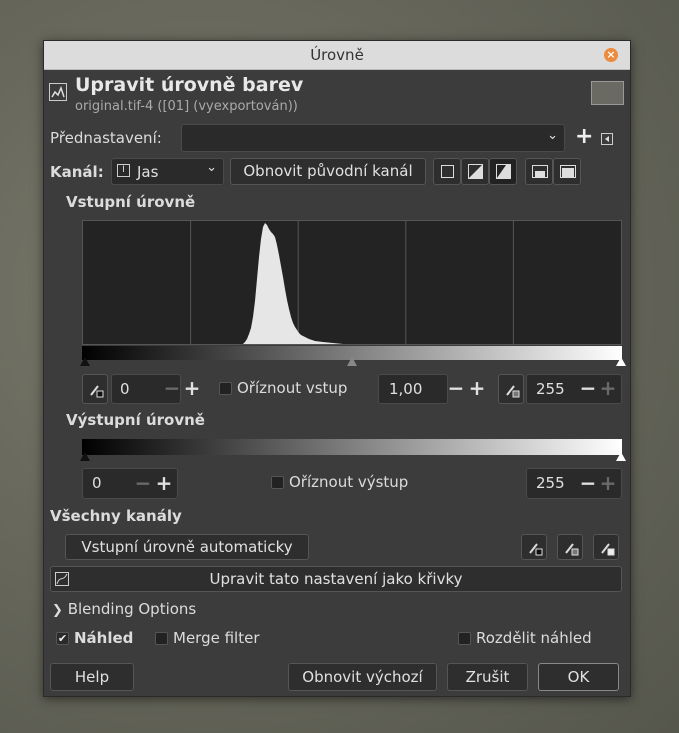  I want to click on add-preset-icon: +, so click(584, 136).